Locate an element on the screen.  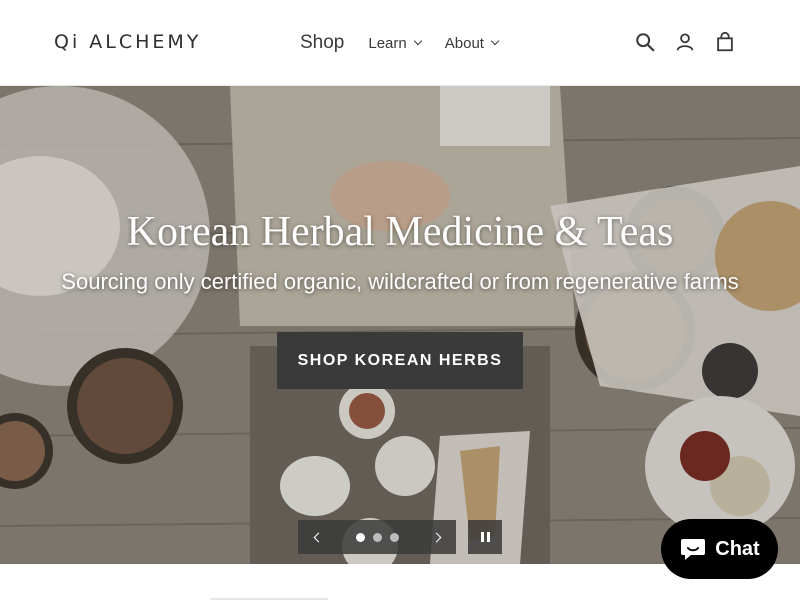
chat-button: Chat is located at coordinates (719, 549).